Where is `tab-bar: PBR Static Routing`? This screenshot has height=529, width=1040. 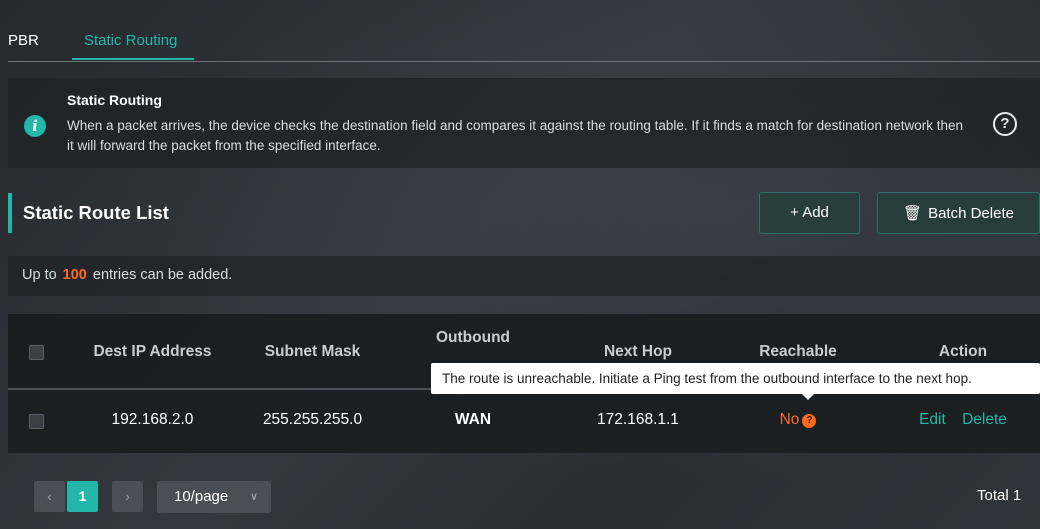
tab-bar: PBR Static Routing is located at coordinates (520, 31).